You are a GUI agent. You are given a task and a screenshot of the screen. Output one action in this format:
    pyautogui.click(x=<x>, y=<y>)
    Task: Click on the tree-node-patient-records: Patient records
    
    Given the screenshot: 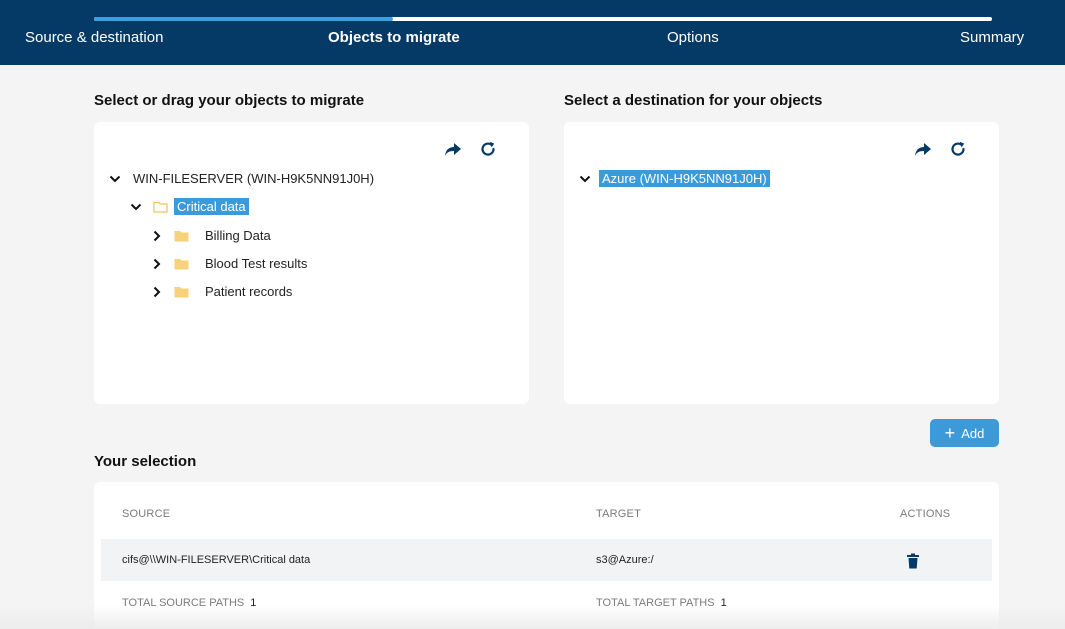 What is the action you would take?
    pyautogui.click(x=222, y=291)
    